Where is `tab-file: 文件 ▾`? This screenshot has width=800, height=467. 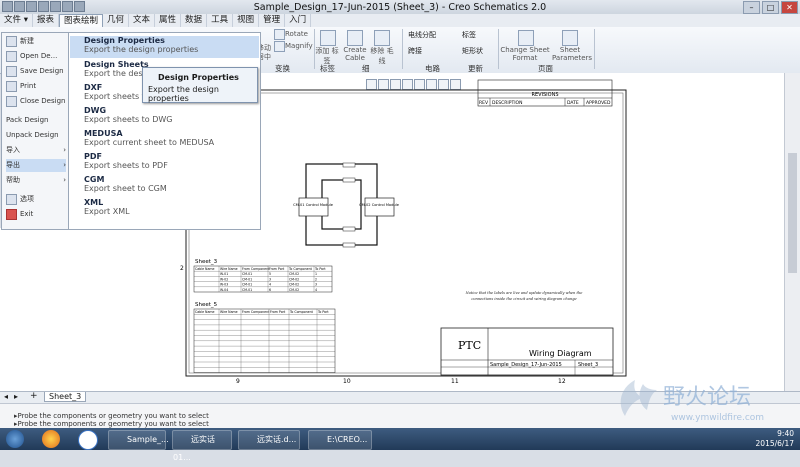
tab-file: 文件 ▾ is located at coordinates (16, 20).